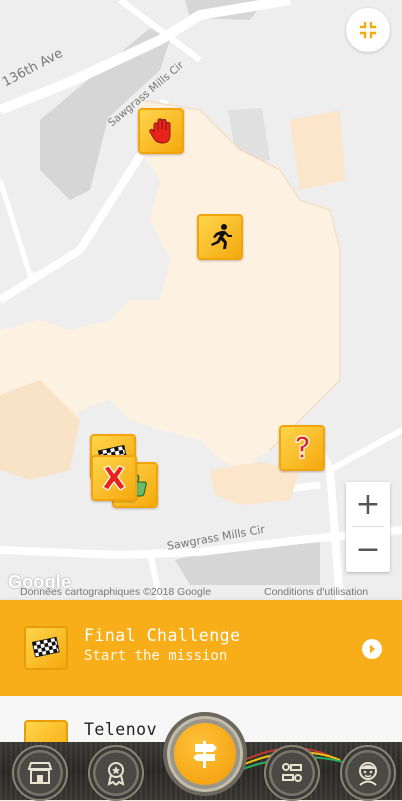 The width and height of the screenshot is (402, 801). Describe the element at coordinates (368, 549) in the screenshot. I see `zoom-out-button: −` at that location.